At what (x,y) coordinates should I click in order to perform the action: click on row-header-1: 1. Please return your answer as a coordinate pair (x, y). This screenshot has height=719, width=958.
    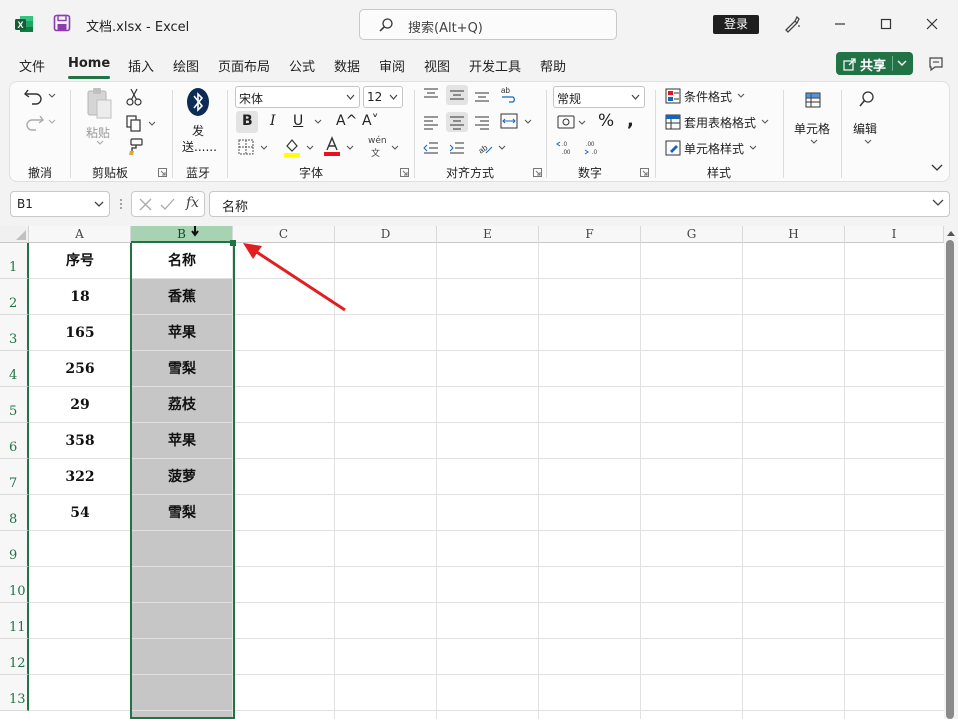
    Looking at the image, I should click on (14, 261).